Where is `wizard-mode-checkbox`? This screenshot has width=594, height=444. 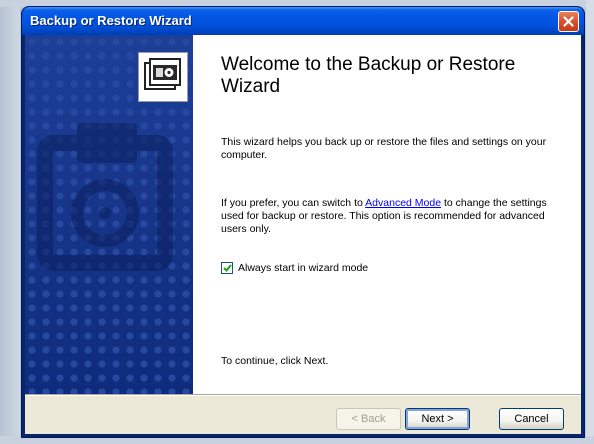 wizard-mode-checkbox is located at coordinates (227, 268).